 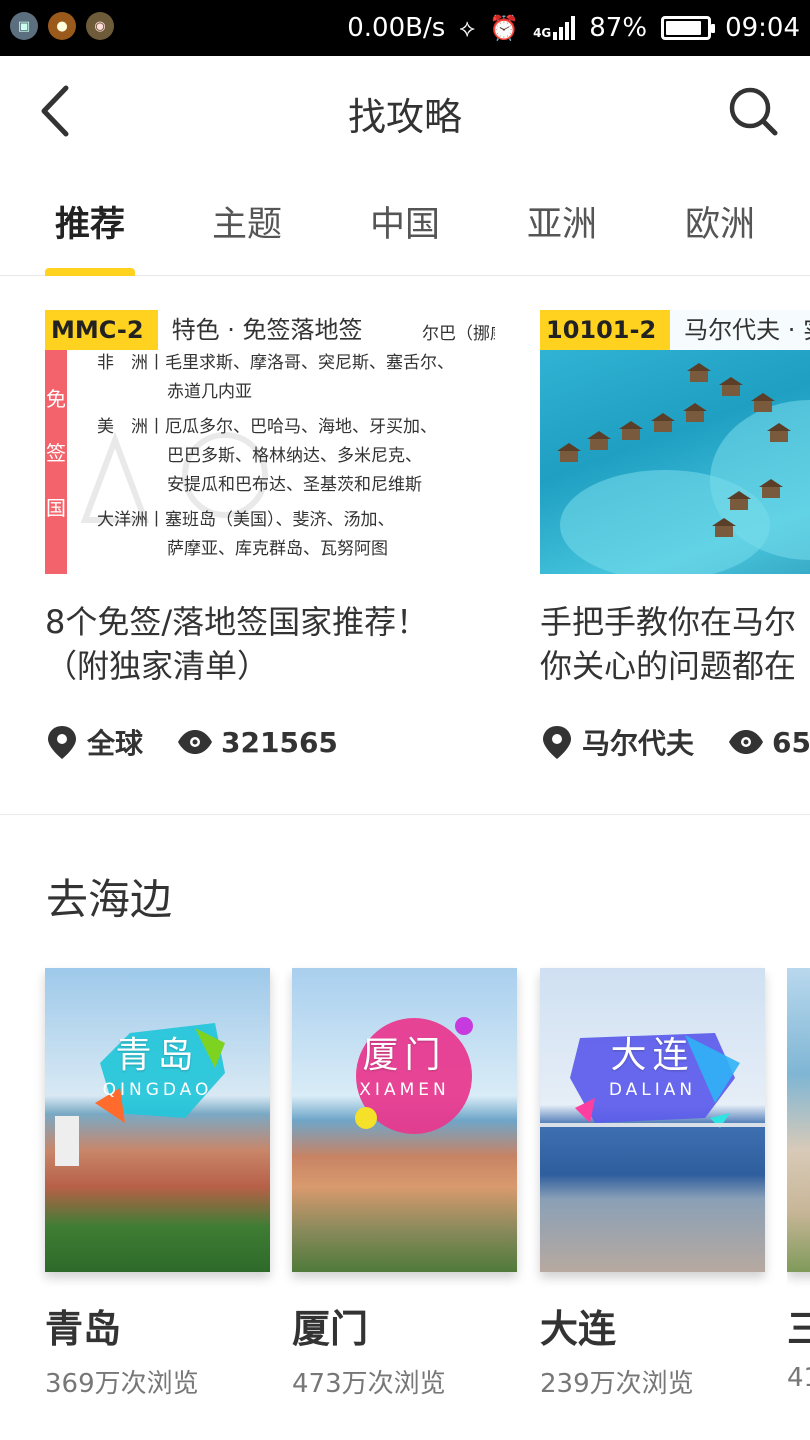 What do you see at coordinates (369, 1384) in the screenshot?
I see `city-views: 473万次浏览` at bounding box center [369, 1384].